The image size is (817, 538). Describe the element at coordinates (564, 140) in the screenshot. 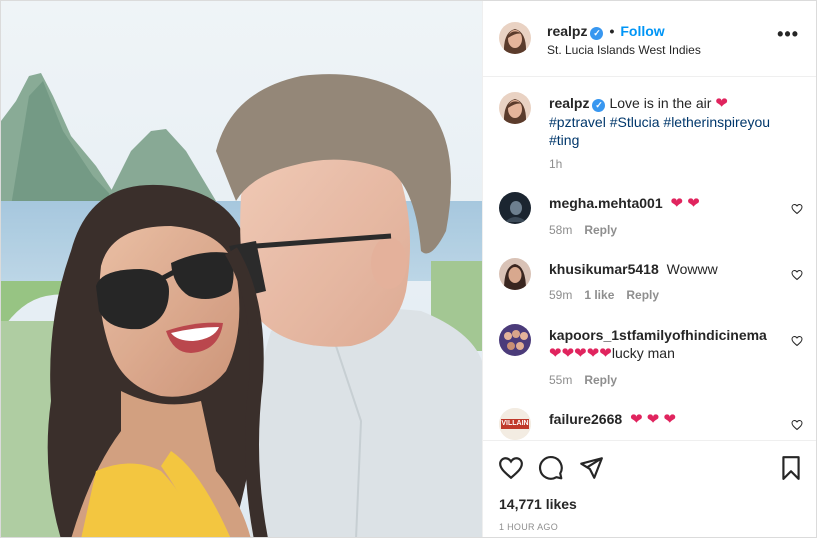

I see `hashtag: #ting` at that location.